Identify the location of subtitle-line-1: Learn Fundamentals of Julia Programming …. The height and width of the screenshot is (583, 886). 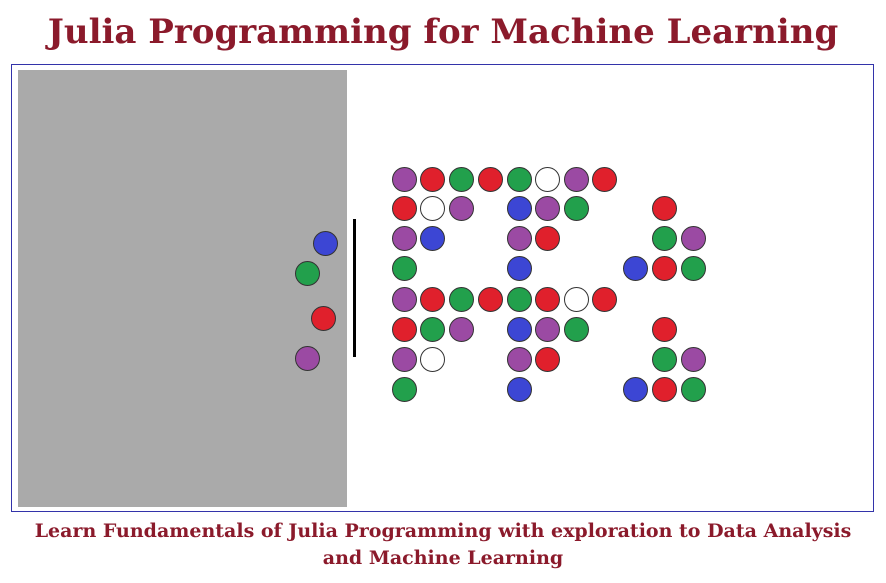
(443, 531).